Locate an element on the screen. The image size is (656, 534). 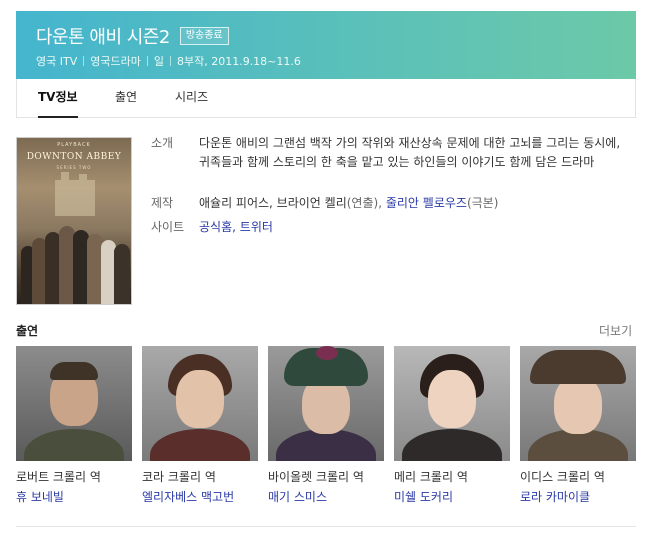
production-value: 애슐리 피어스, 브라이언 켈리(연출), 줄리안 펠로우즈(극본) is located at coordinates (410, 205).